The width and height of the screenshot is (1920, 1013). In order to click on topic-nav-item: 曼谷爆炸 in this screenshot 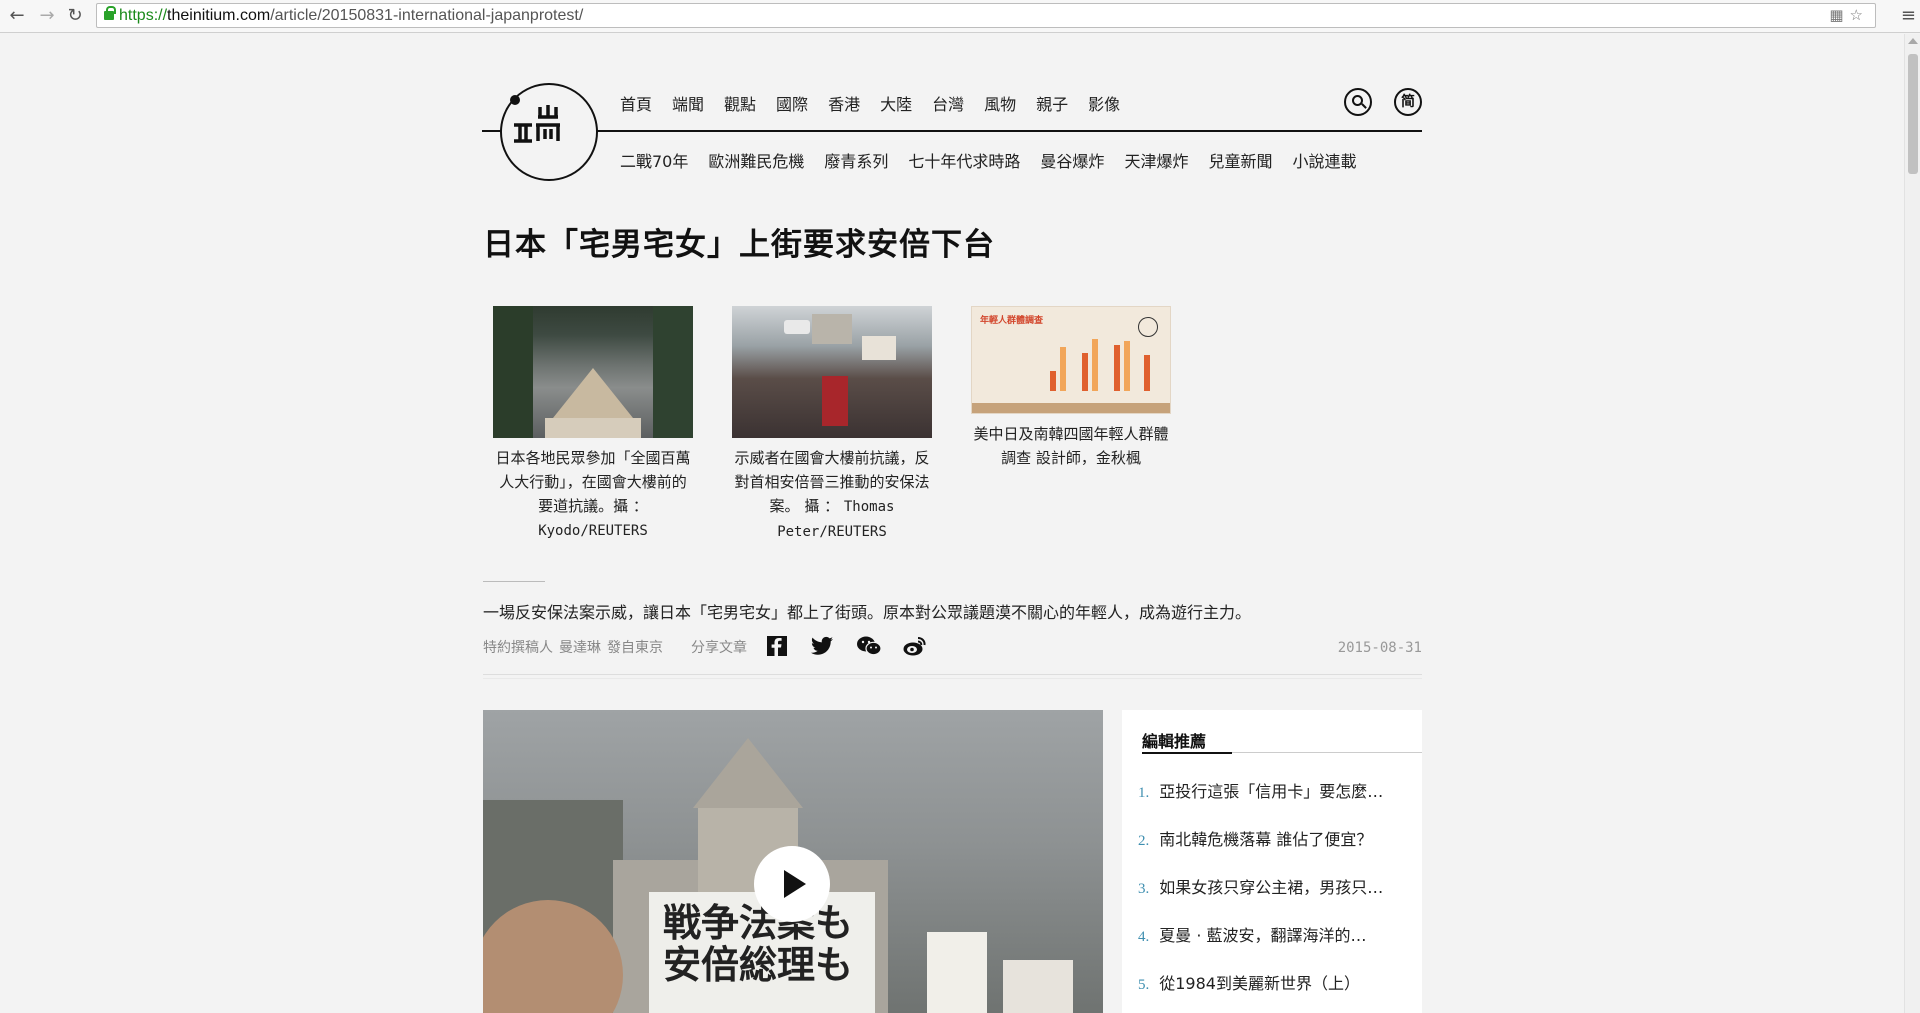, I will do `click(1072, 160)`.